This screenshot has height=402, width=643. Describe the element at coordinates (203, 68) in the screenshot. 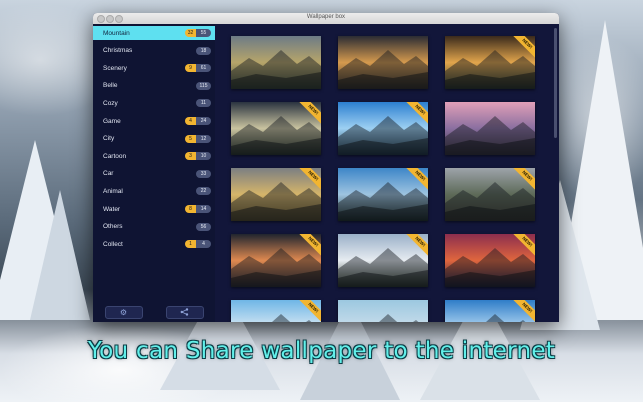

I see `total-count-badge: 61` at that location.